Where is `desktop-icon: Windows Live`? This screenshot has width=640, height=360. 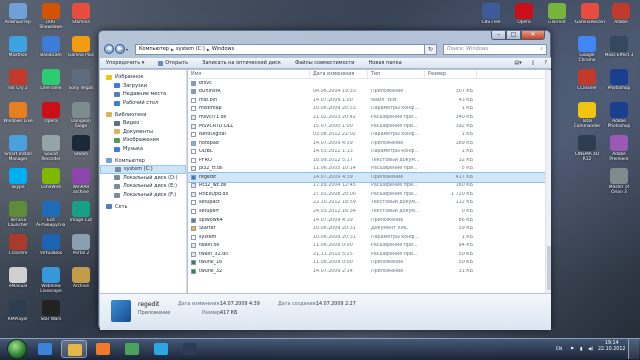
desktop-icon: Windows Live is located at coordinates (18, 113).